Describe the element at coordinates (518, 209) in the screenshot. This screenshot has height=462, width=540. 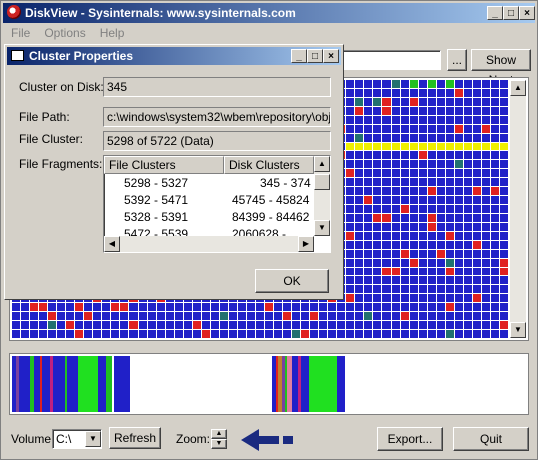
I see `cluster-map-scrollbar: ▲ ▼` at that location.